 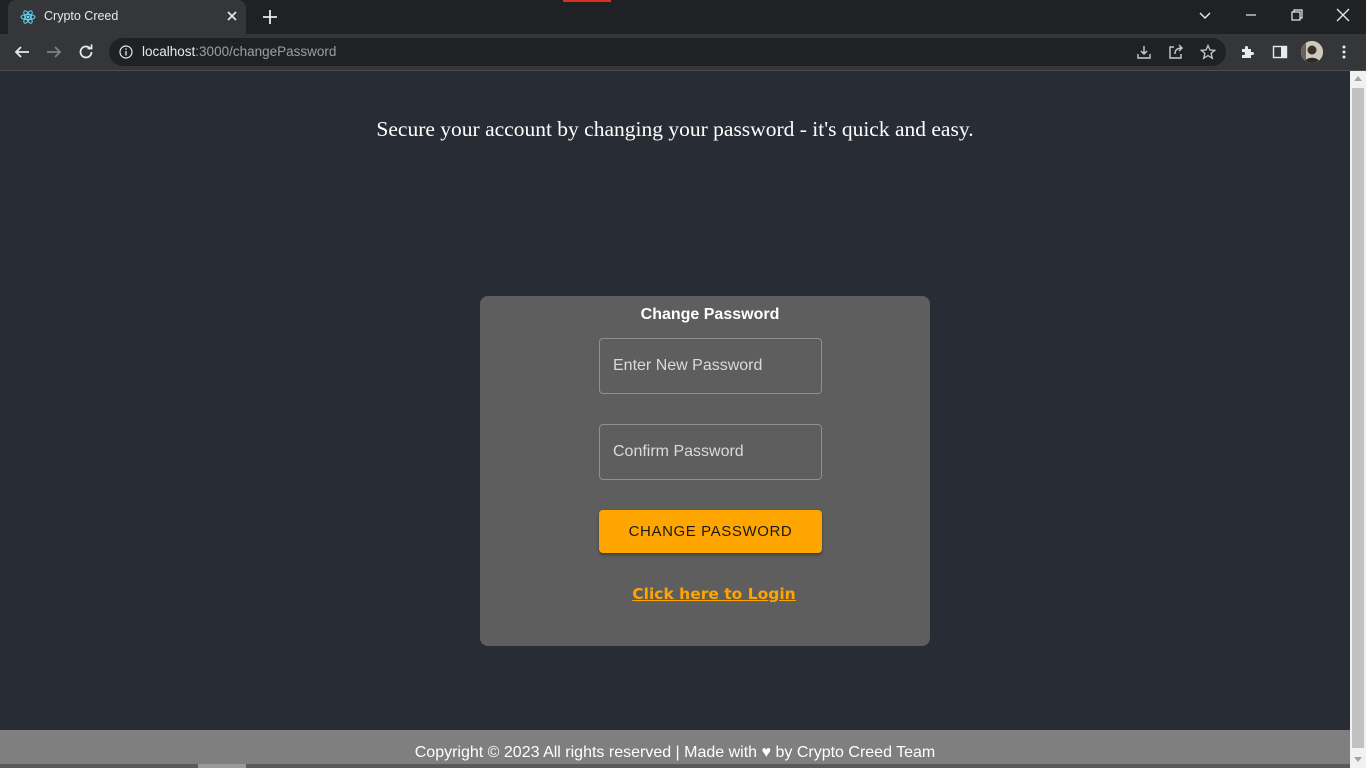 What do you see at coordinates (1248, 52) in the screenshot?
I see `puzzle-icon` at bounding box center [1248, 52].